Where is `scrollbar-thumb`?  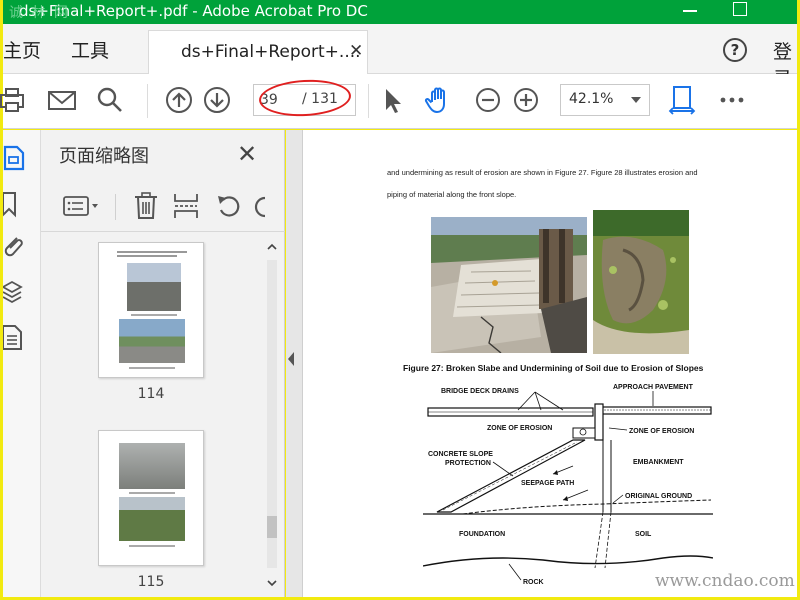
scrollbar-thumb is located at coordinates (272, 527).